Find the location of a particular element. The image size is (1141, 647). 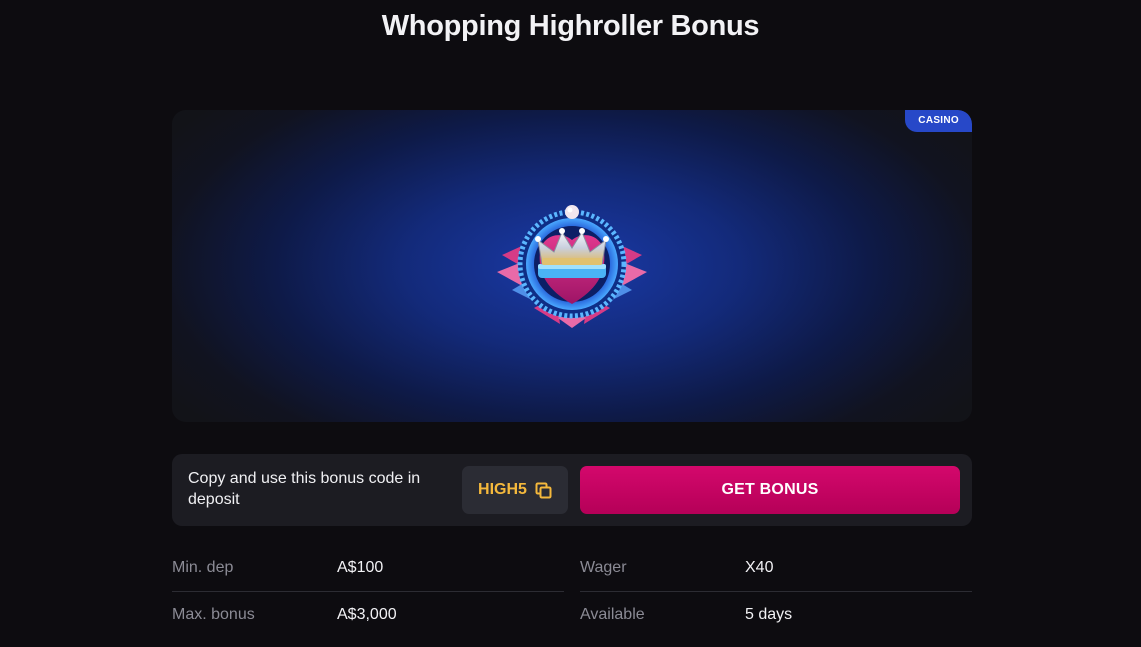

detail-row-available: Available 5 days is located at coordinates (776, 615).